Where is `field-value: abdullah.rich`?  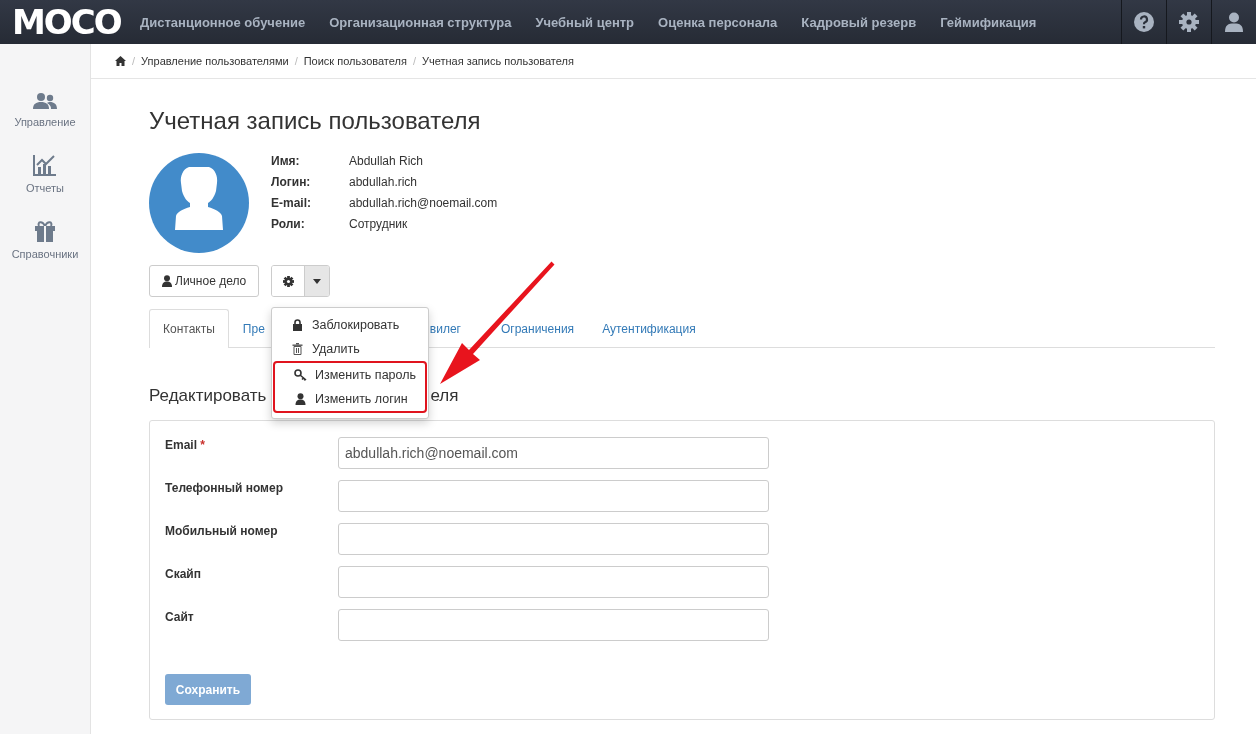
field-value: abdullah.rich is located at coordinates (384, 182).